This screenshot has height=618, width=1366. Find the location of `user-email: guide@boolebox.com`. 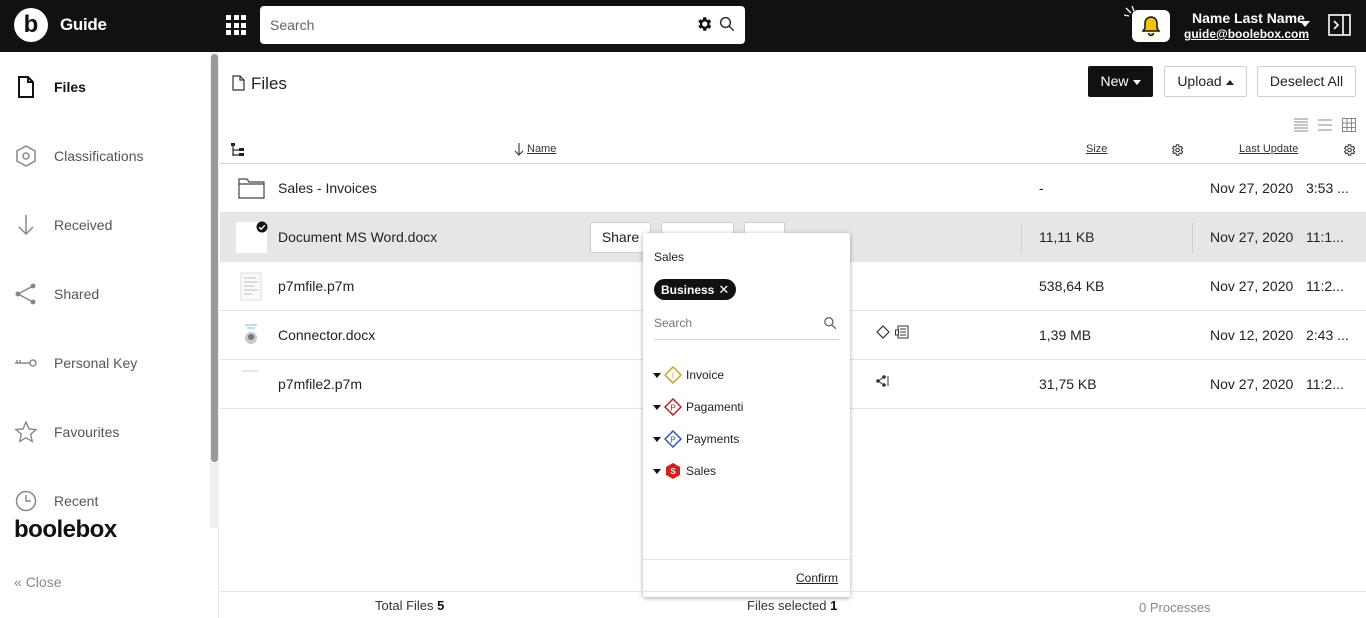

user-email: guide@boolebox.com is located at coordinates (1246, 34).